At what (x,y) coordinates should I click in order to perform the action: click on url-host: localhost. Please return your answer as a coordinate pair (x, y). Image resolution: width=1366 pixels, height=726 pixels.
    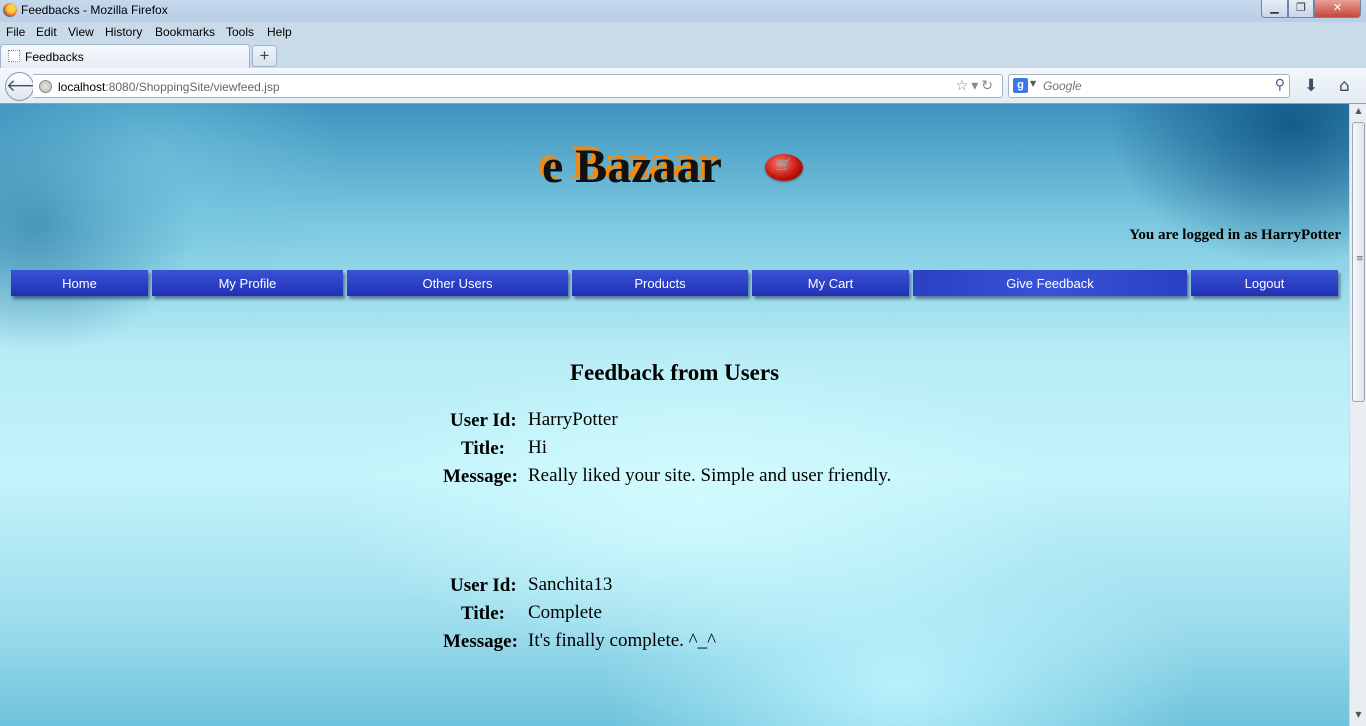
    Looking at the image, I should click on (82, 87).